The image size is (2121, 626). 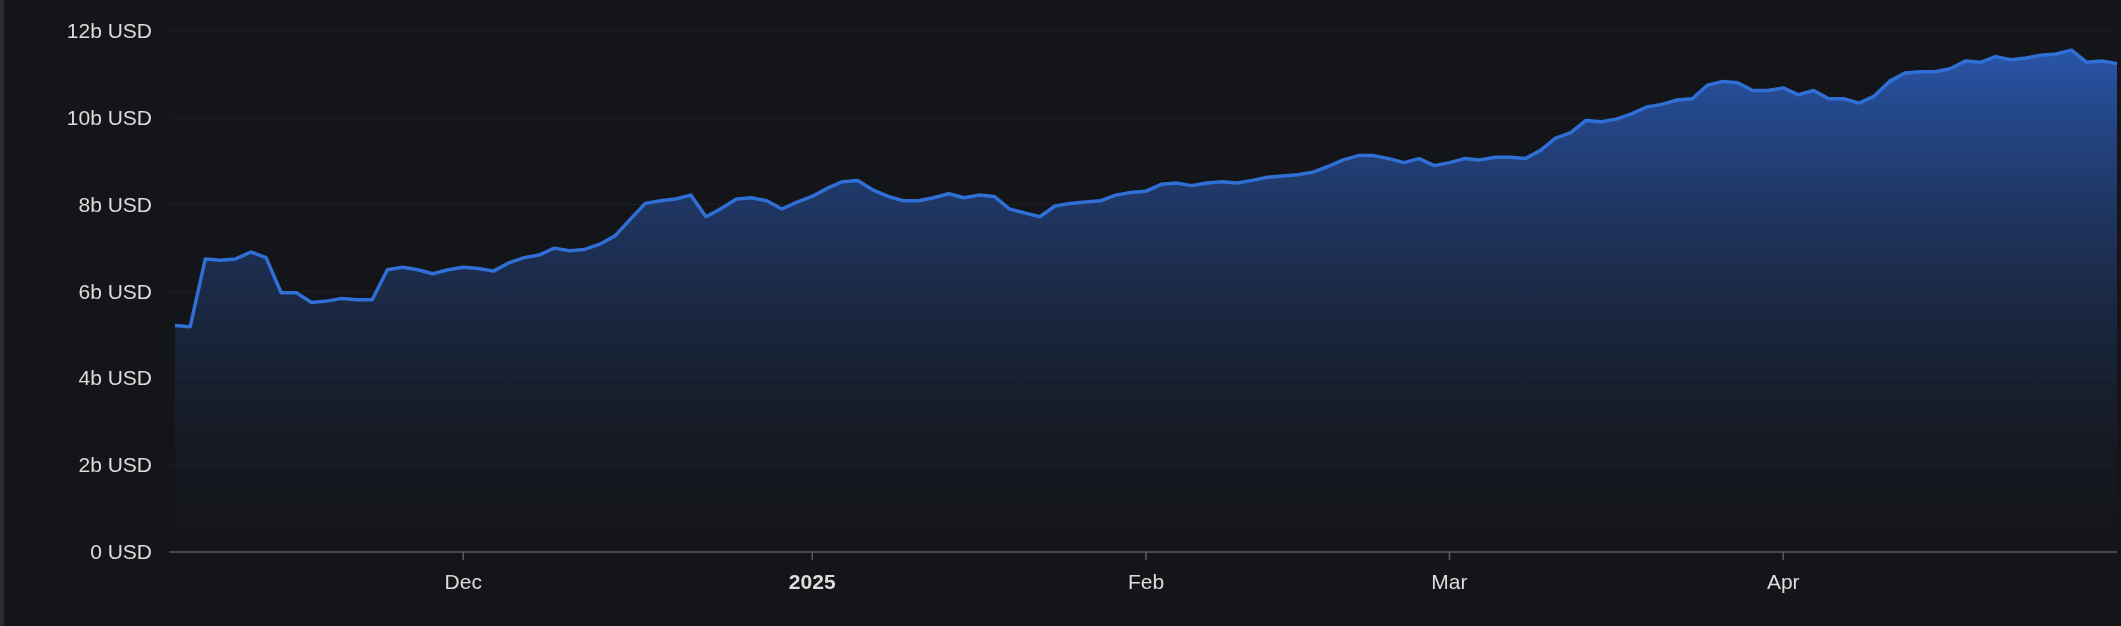 I want to click on x-axis-label: Mar, so click(x=1449, y=581).